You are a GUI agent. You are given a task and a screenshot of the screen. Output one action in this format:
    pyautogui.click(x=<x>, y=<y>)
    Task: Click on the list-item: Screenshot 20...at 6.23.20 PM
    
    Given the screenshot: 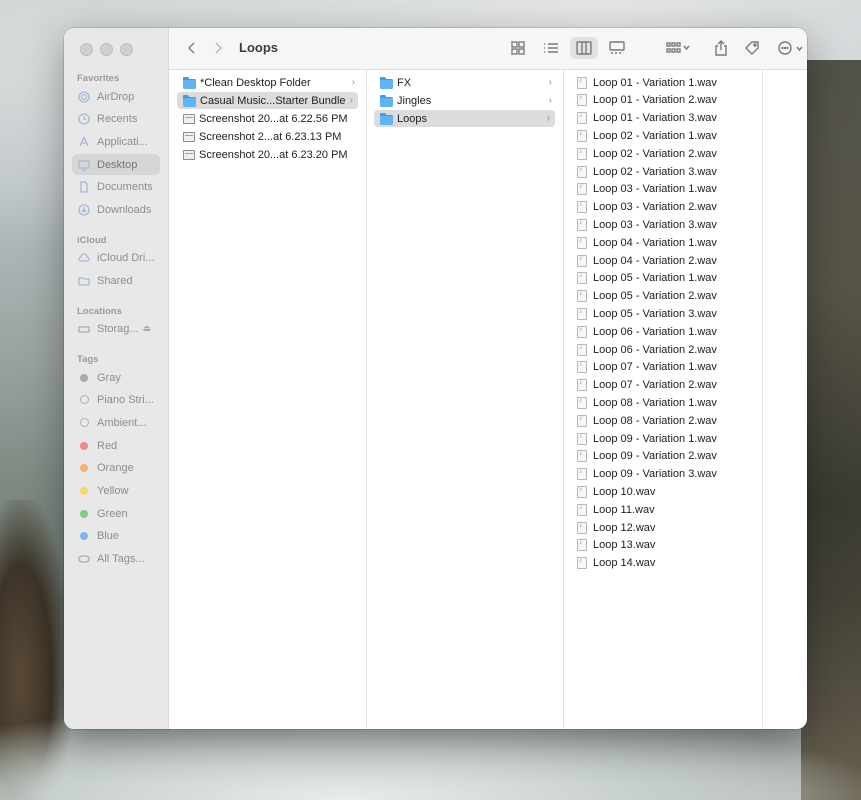 What is the action you would take?
    pyautogui.click(x=268, y=154)
    